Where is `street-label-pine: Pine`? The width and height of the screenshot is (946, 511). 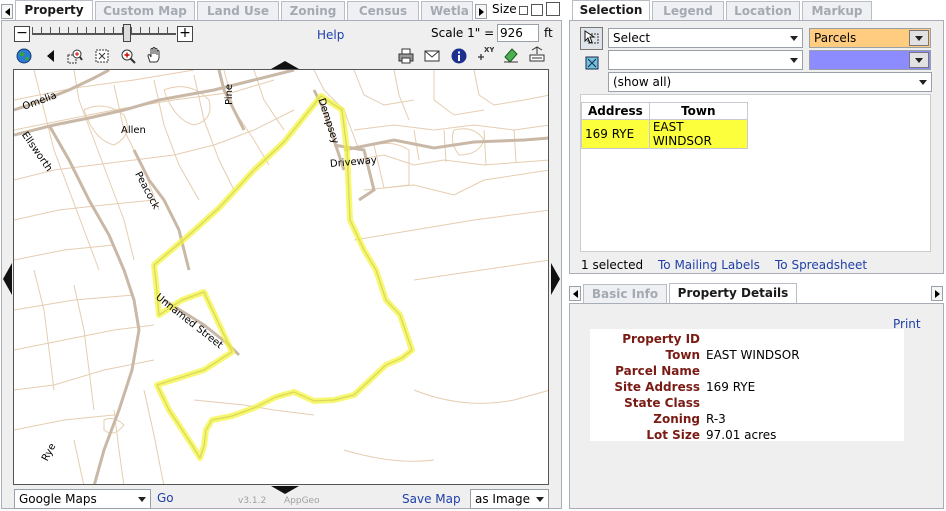 street-label-pine: Pine is located at coordinates (229, 94).